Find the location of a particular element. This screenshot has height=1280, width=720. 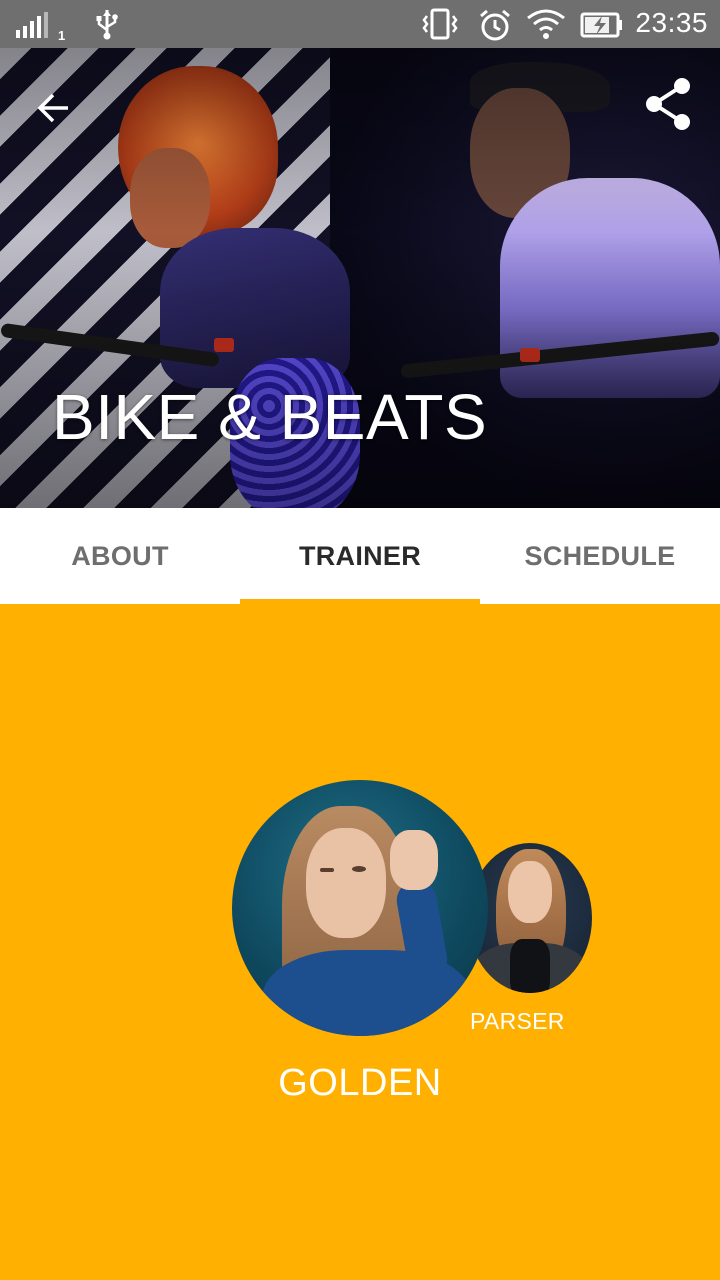

sim-slot-number: 1 is located at coordinates (62, 35).